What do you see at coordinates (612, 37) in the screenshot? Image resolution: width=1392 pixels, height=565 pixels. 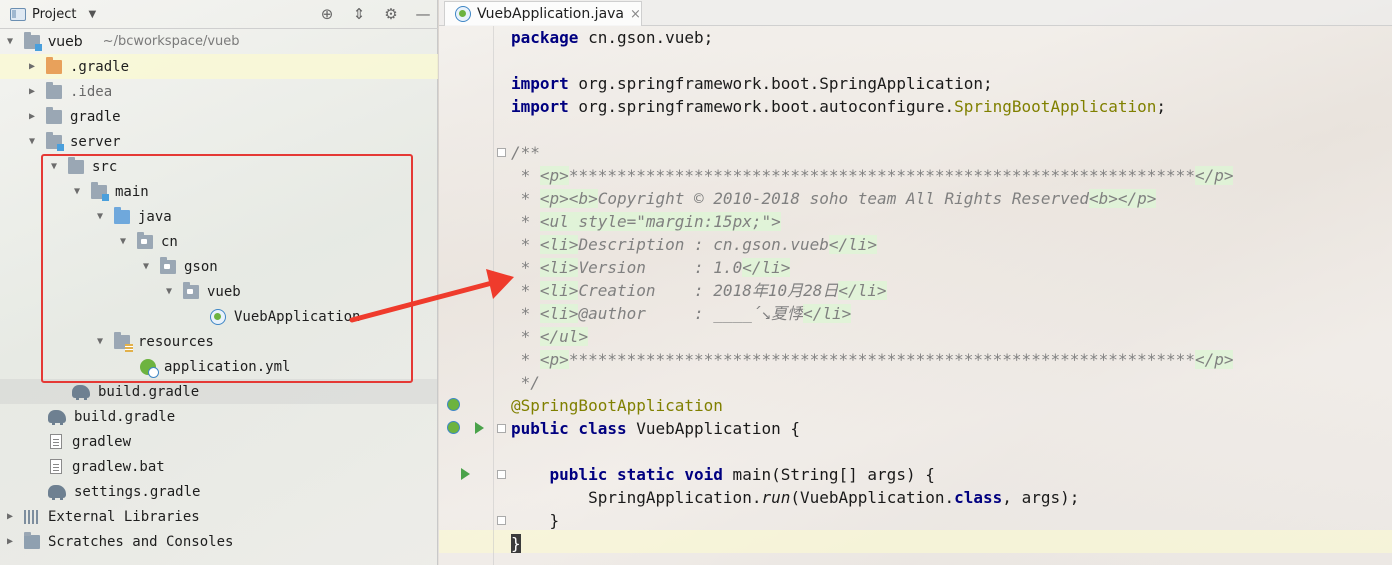 I see `code-line: package cn.gson.vueb;` at bounding box center [612, 37].